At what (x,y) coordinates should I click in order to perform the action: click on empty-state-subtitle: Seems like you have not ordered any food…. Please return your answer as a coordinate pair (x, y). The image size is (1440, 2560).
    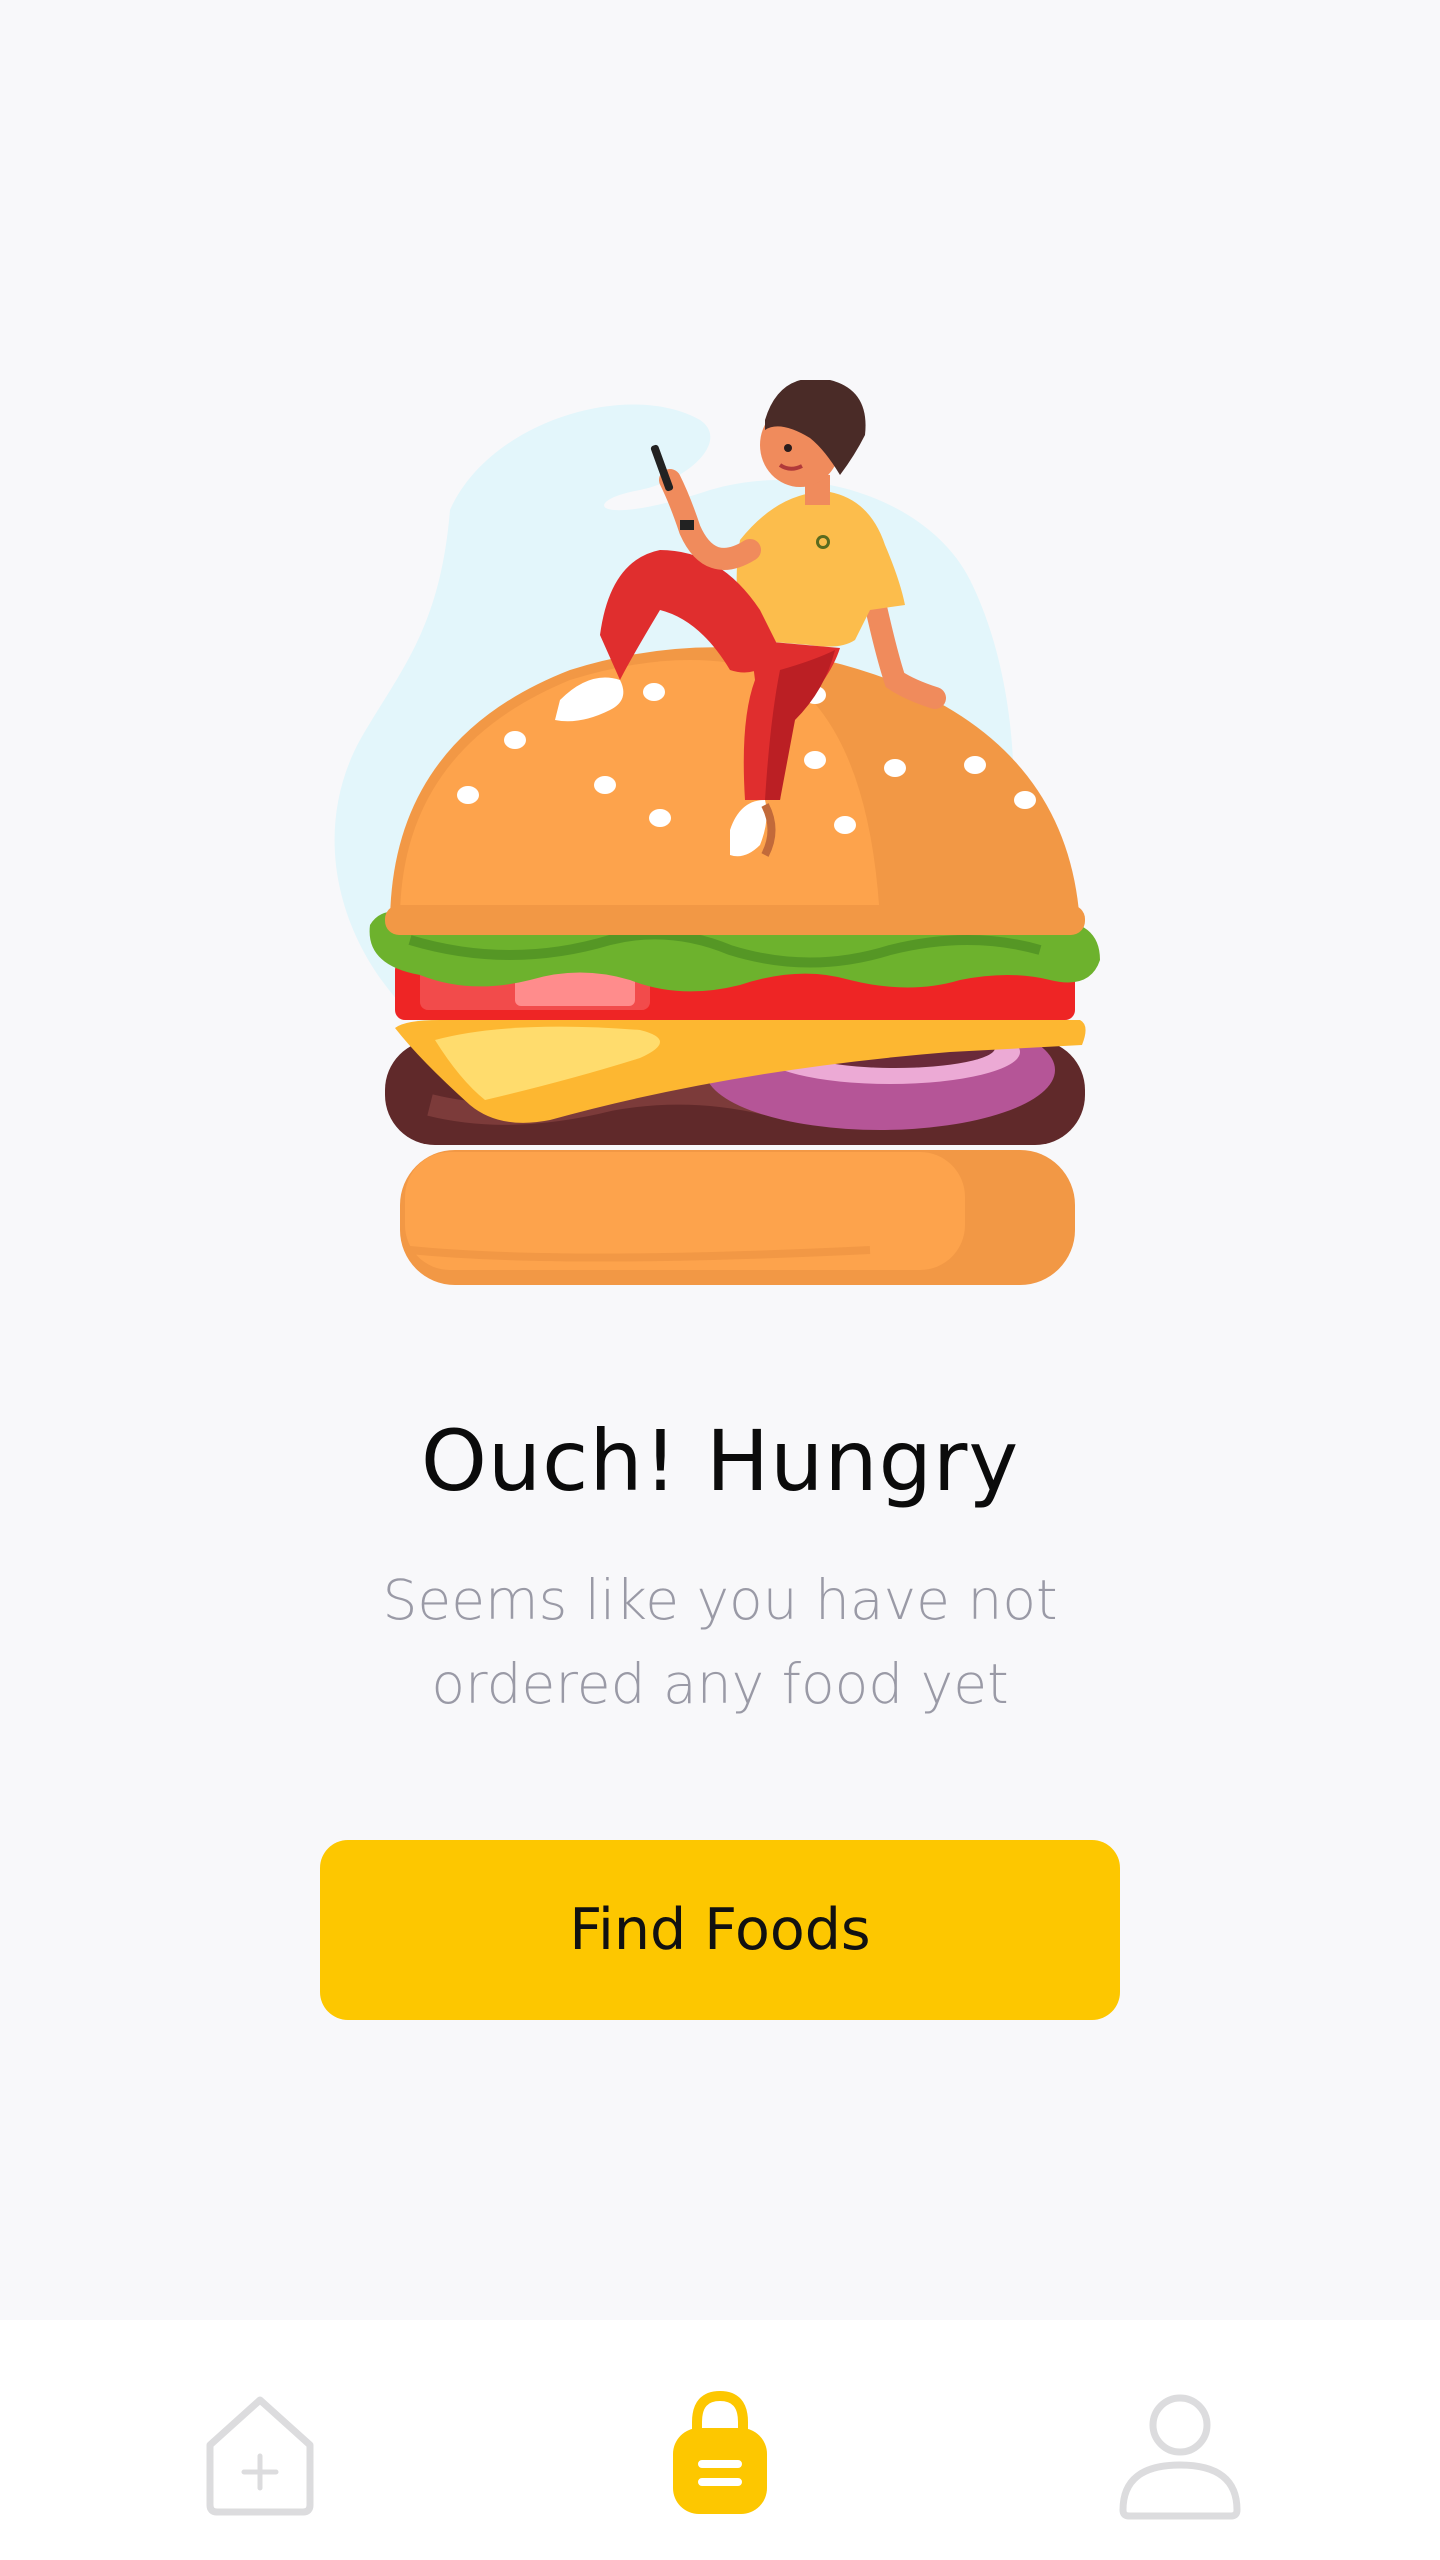
    Looking at the image, I should click on (720, 1642).